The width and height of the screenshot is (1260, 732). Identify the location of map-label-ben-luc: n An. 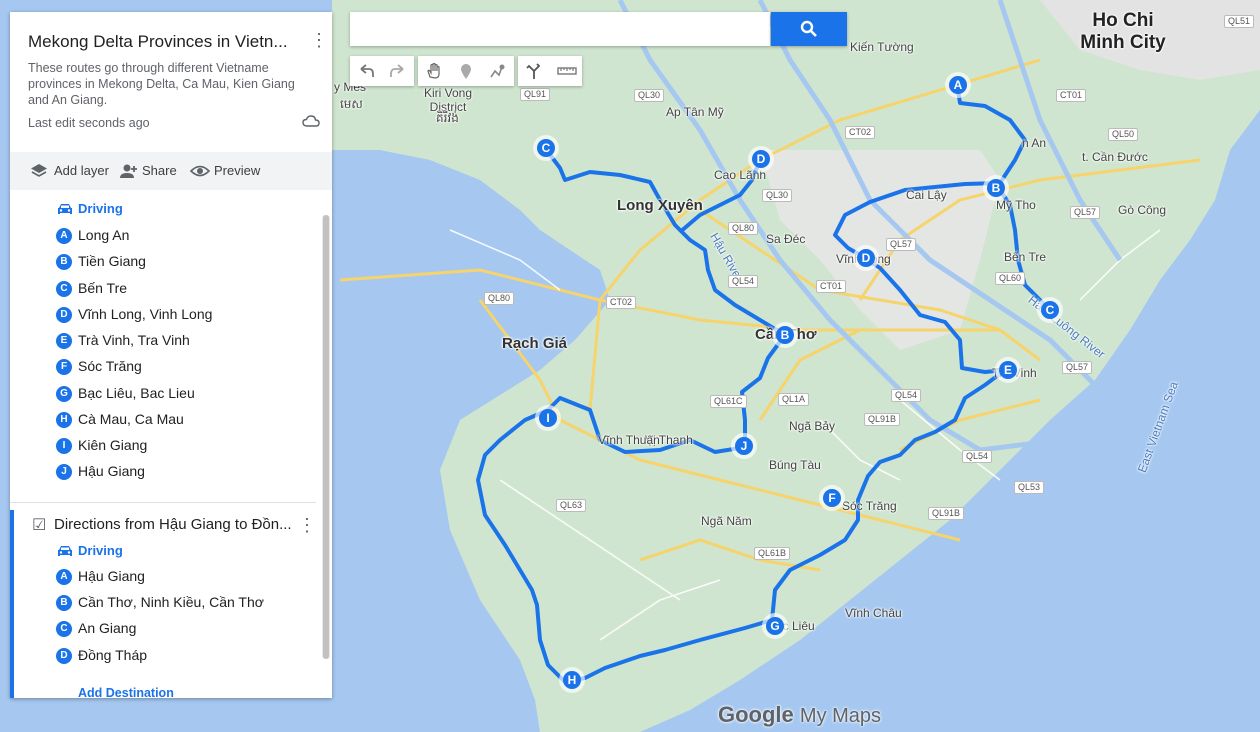
(1034, 143).